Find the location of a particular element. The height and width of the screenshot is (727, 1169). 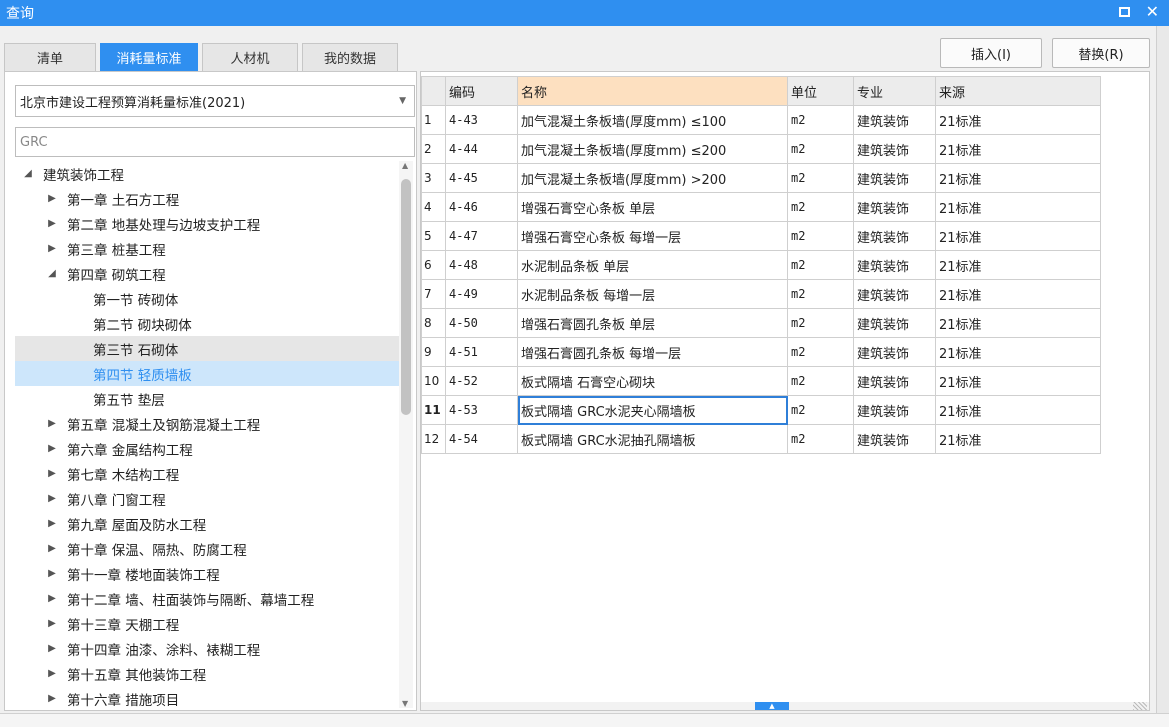

table-row: 3 4-45 加气混凝土条板墙(厚度mm) >200 m2 建筑装饰 21标准 is located at coordinates (761, 178).